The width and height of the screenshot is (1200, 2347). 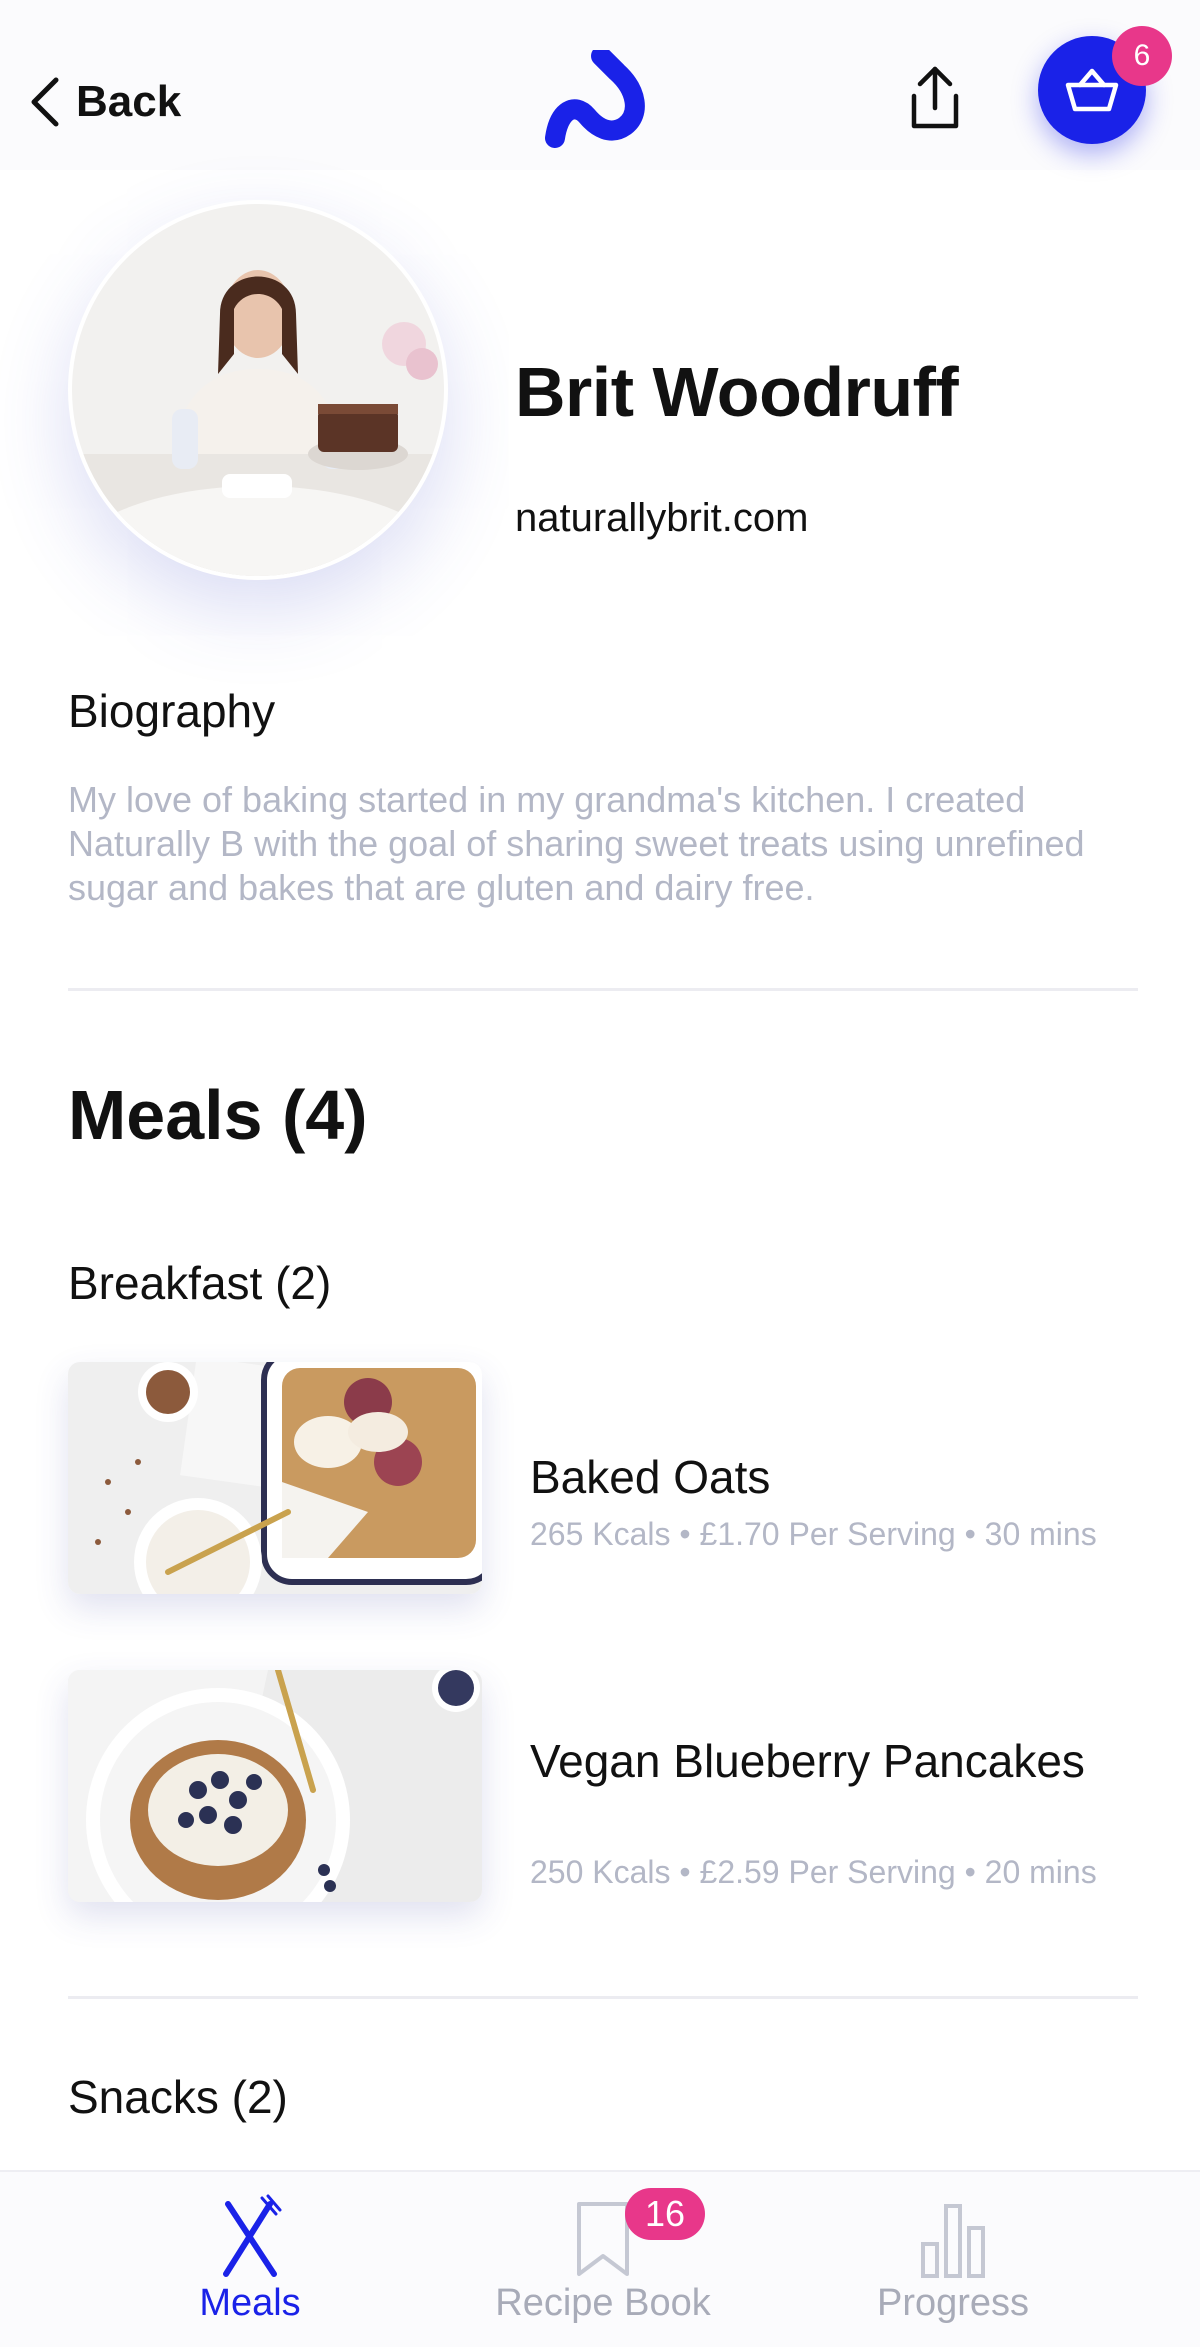 I want to click on share-button, so click(x=935, y=97).